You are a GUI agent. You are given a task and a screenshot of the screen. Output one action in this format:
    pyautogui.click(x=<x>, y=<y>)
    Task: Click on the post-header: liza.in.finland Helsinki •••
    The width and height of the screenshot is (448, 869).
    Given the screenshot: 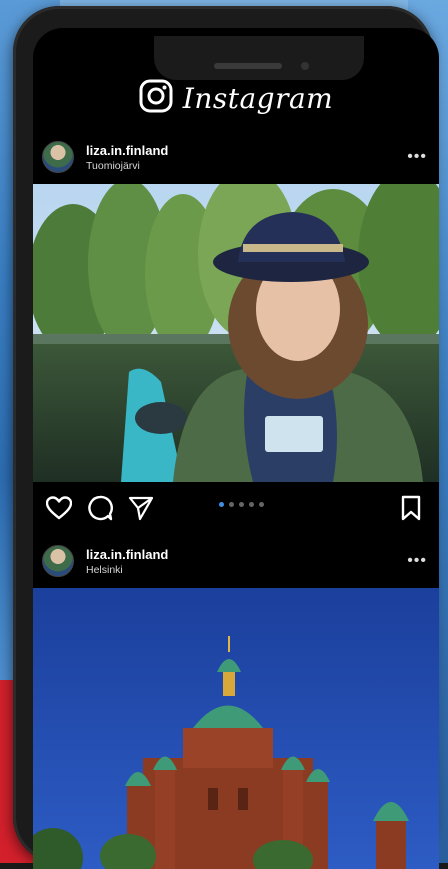 What is the action you would take?
    pyautogui.click(x=236, y=561)
    